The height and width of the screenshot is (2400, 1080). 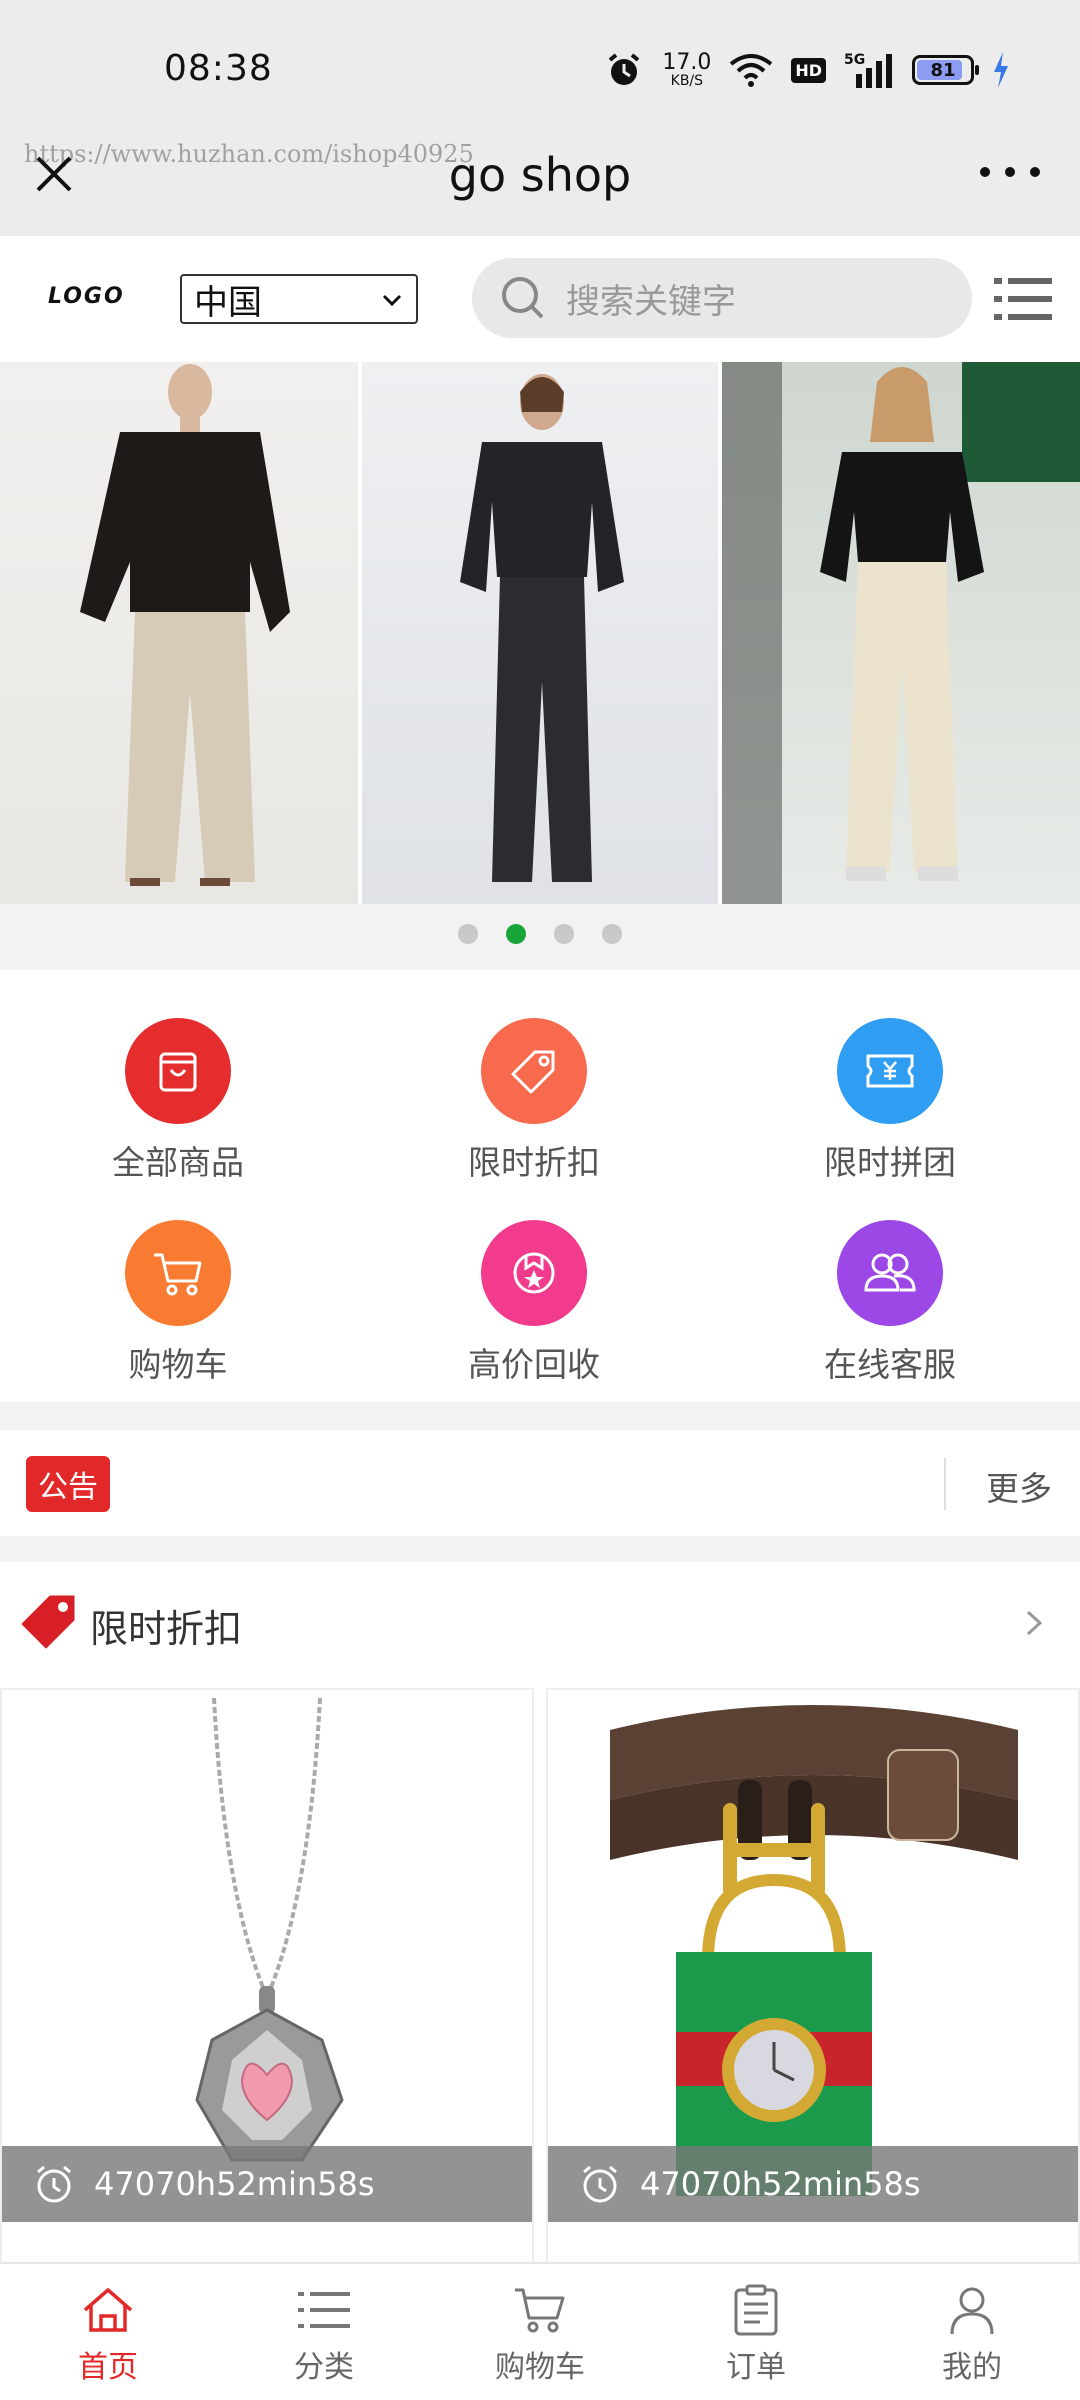 I want to click on tab-label: 我的, so click(x=972, y=2367).